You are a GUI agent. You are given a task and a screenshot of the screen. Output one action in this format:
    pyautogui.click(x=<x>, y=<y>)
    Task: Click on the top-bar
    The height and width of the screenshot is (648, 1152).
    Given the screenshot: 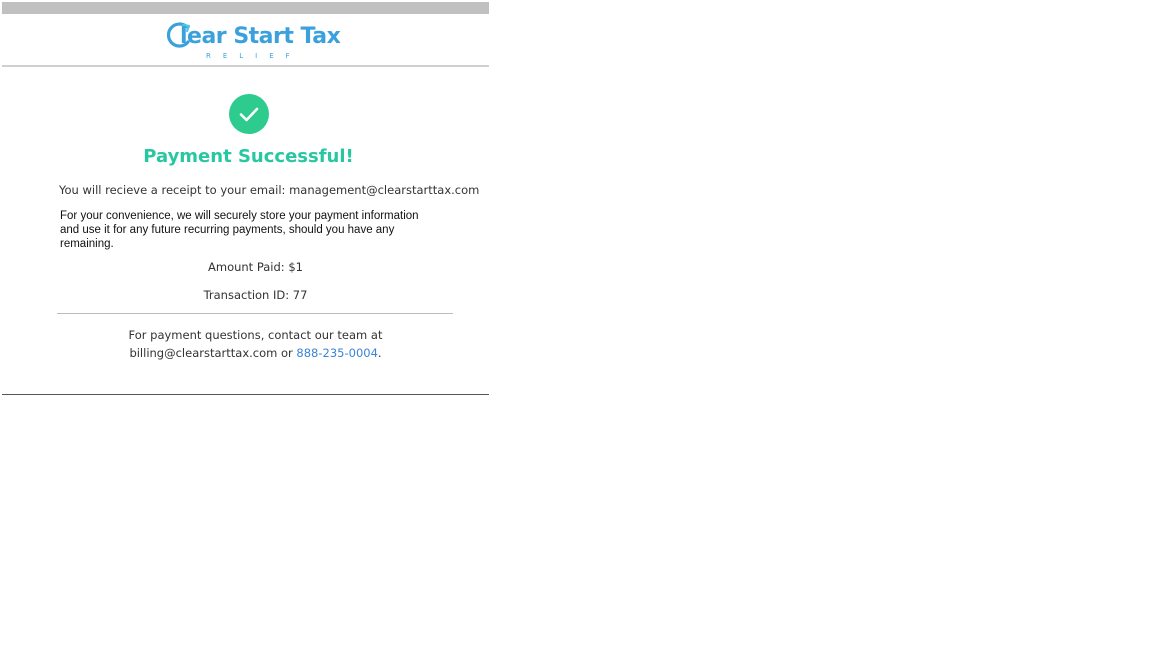 What is the action you would take?
    pyautogui.click(x=245, y=8)
    